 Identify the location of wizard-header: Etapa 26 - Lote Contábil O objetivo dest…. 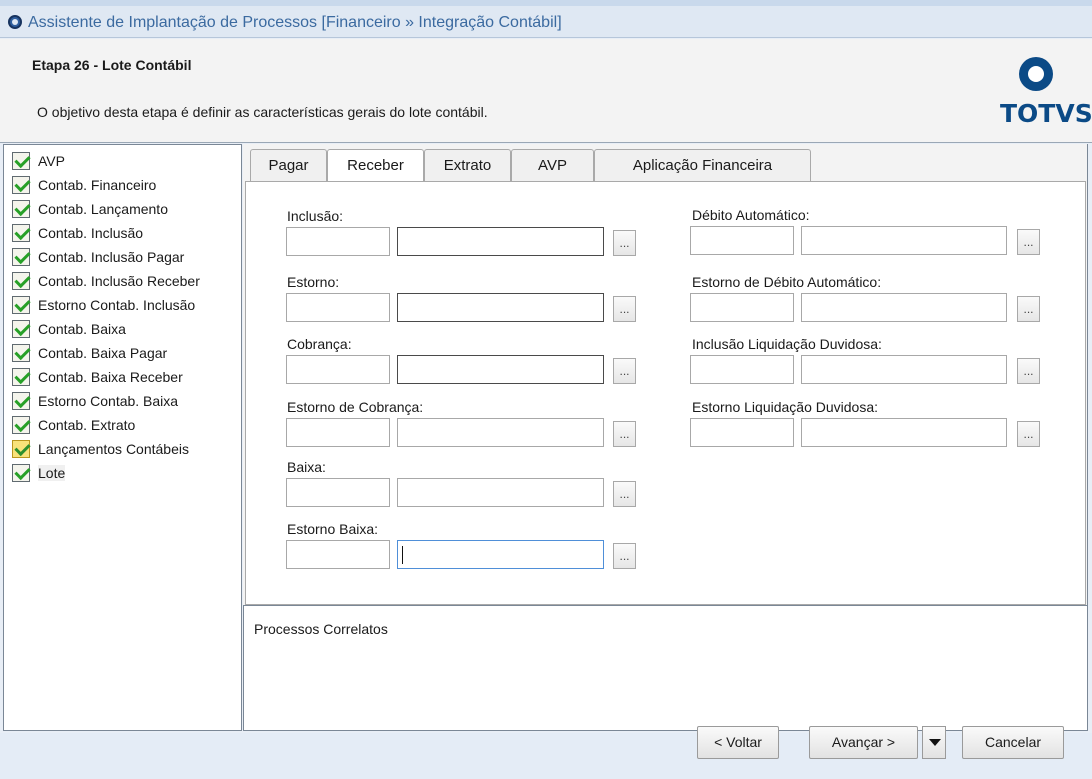
(546, 91).